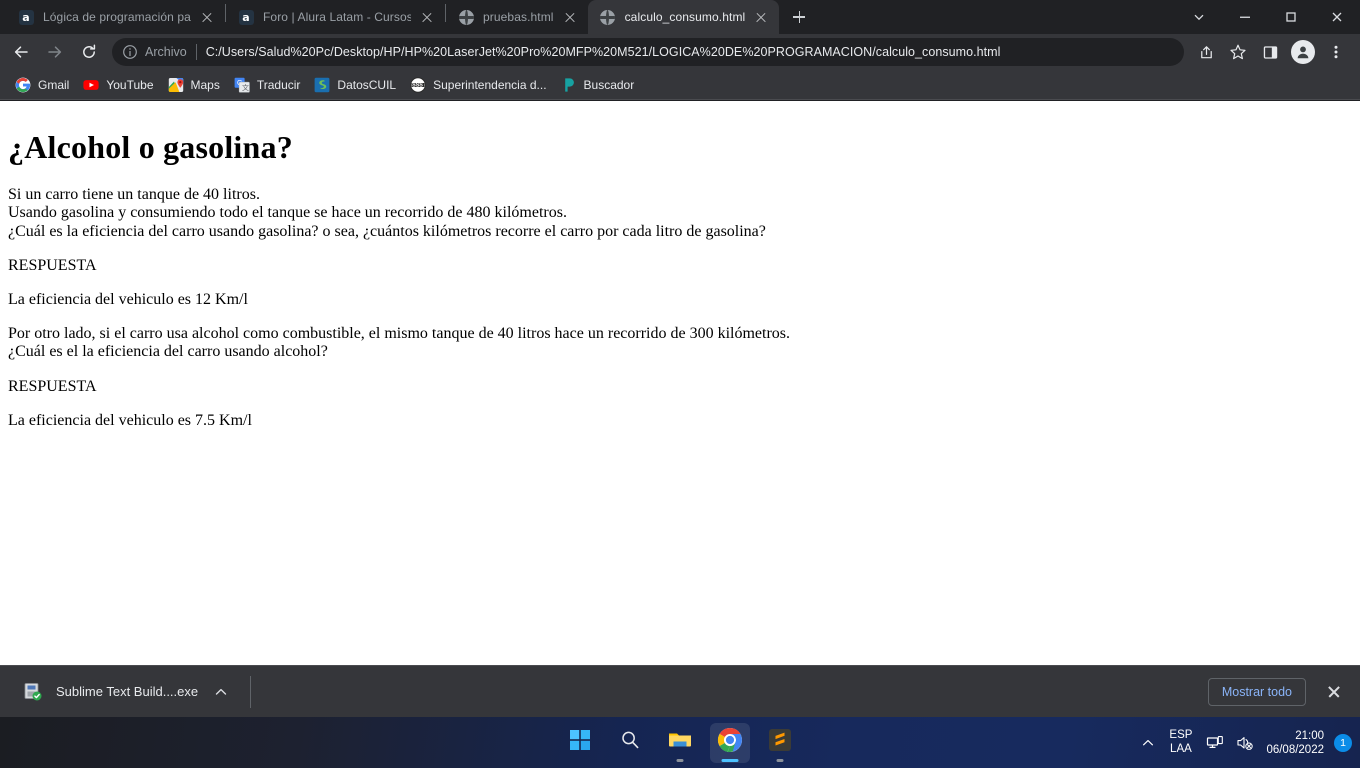  Describe the element at coordinates (367, 84) in the screenshot. I see `bookmark-label: DatosCUIL` at that location.